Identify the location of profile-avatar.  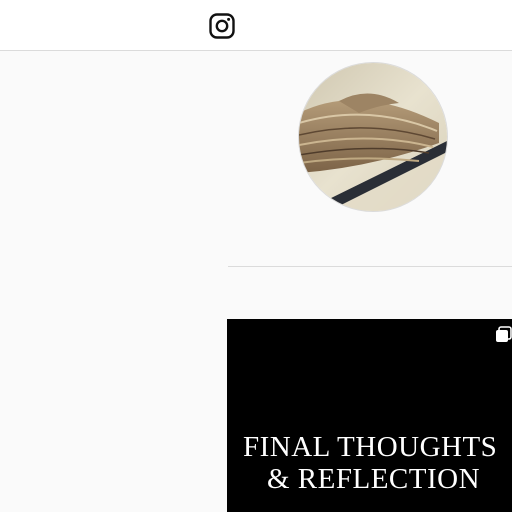
(373, 137).